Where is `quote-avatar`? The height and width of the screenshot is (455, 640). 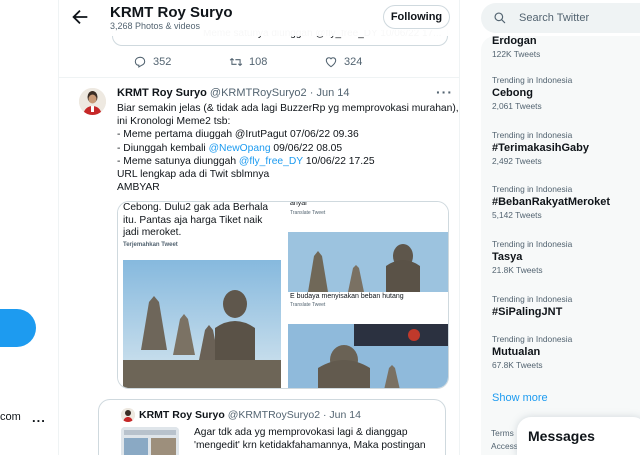
quote-avatar is located at coordinates (128, 415).